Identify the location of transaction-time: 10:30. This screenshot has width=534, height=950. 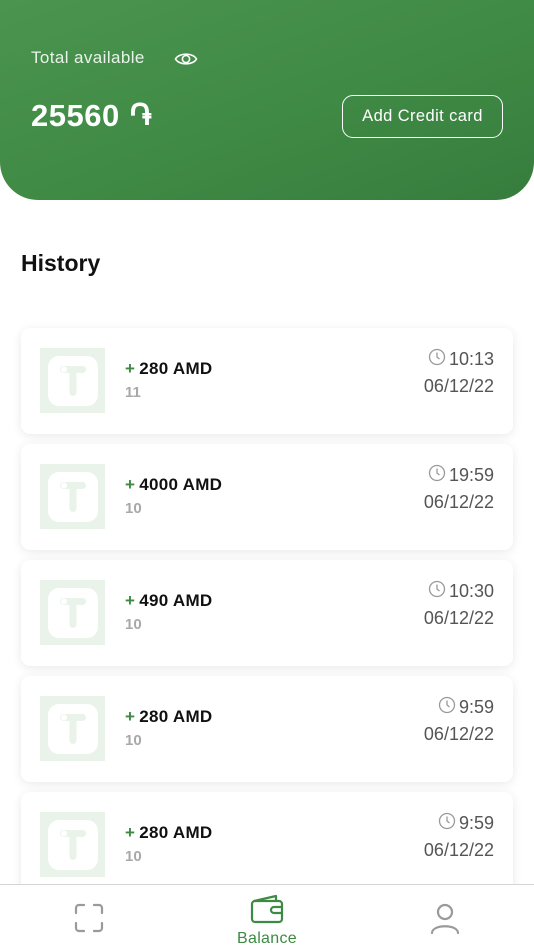
(461, 591).